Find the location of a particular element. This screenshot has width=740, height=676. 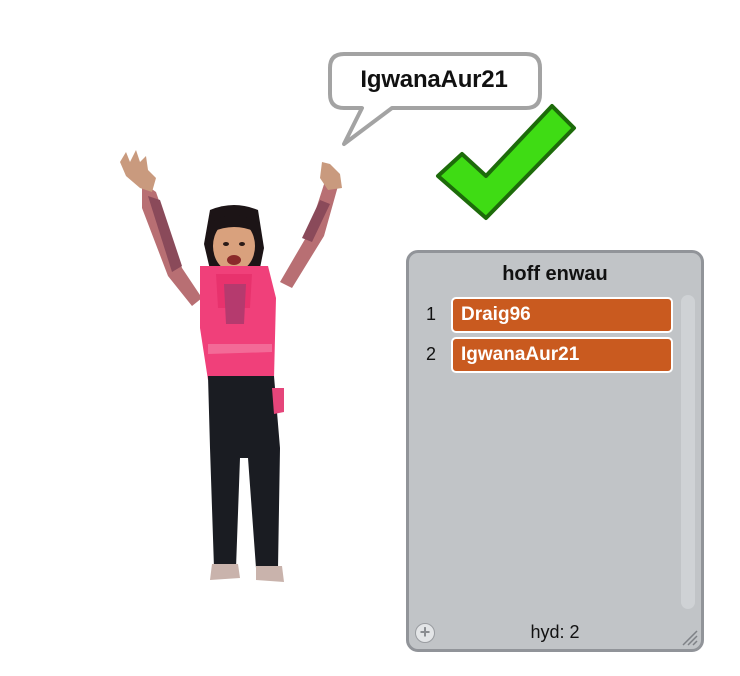

resize-handle-icon is located at coordinates (689, 637).